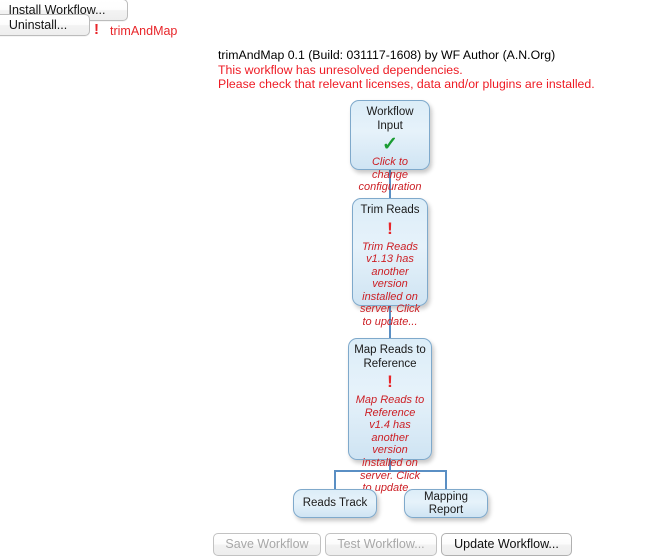  What do you see at coordinates (390, 210) in the screenshot?
I see `node-trim-reads-title: Trim Reads` at bounding box center [390, 210].